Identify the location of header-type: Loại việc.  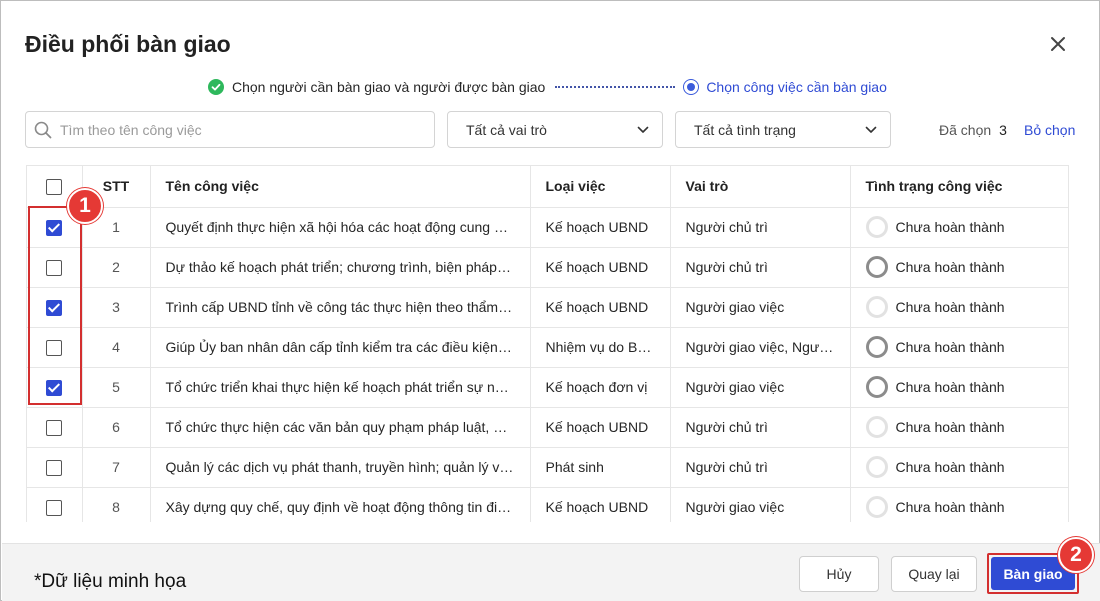
(600, 187).